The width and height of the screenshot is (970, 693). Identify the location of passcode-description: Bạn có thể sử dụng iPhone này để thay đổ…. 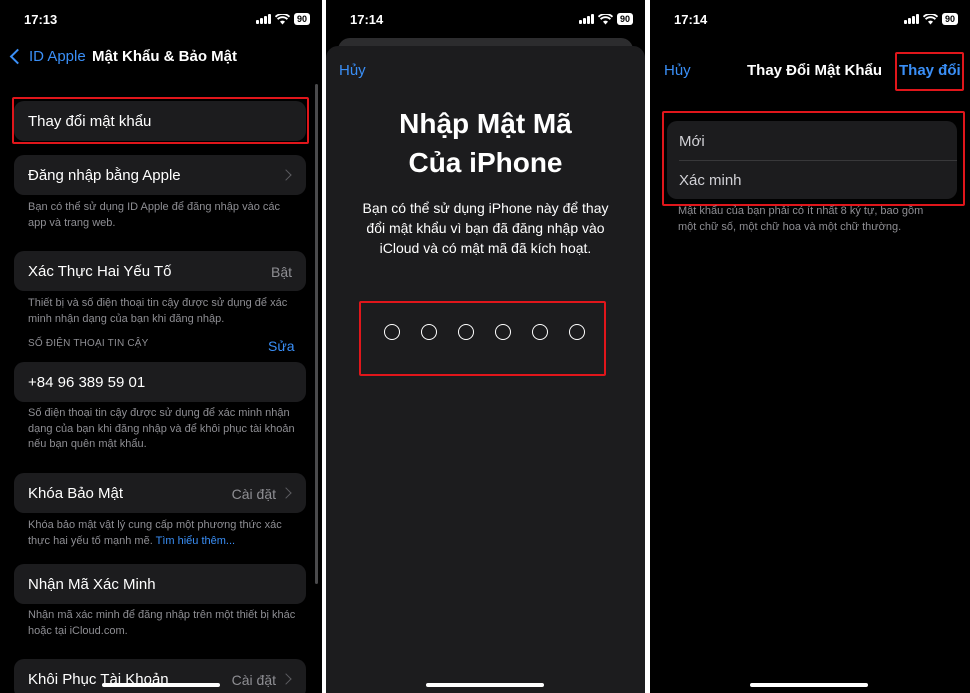
(485, 228).